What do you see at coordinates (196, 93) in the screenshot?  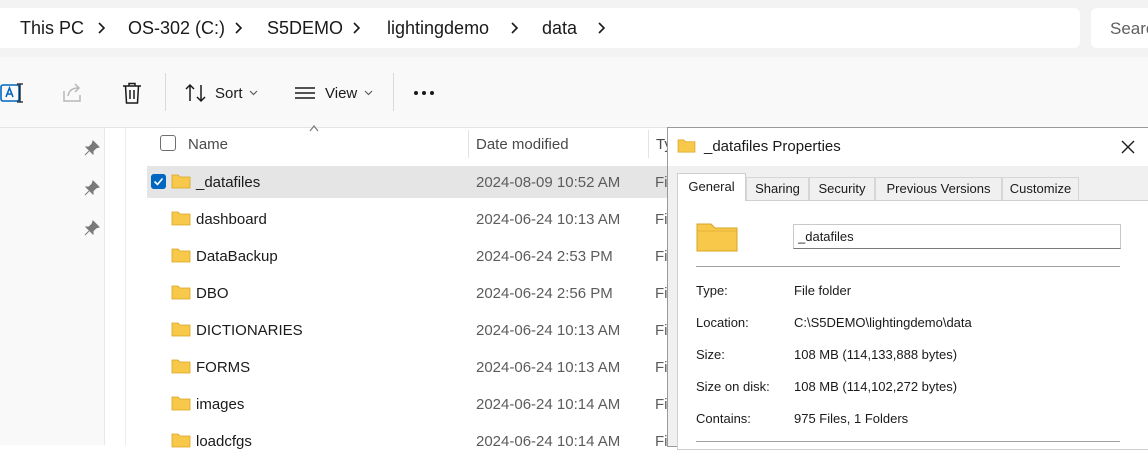 I see `sort-icon` at bounding box center [196, 93].